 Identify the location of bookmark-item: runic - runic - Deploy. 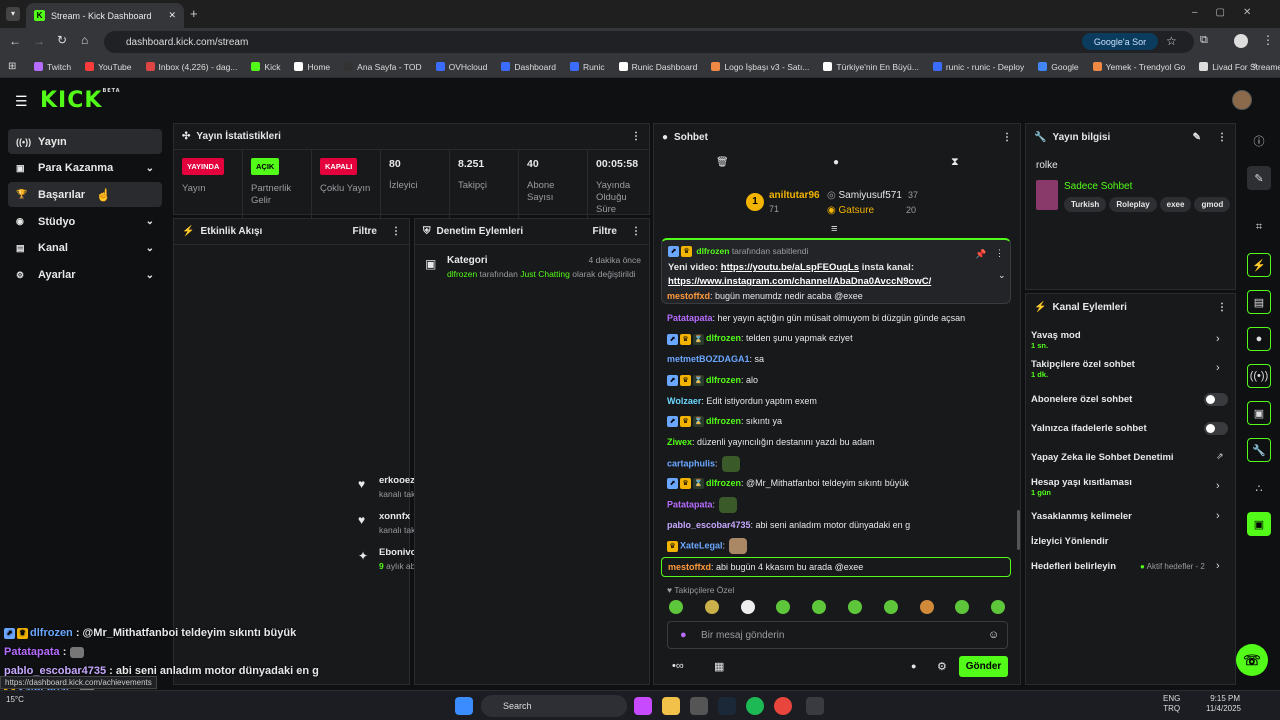
(978, 67).